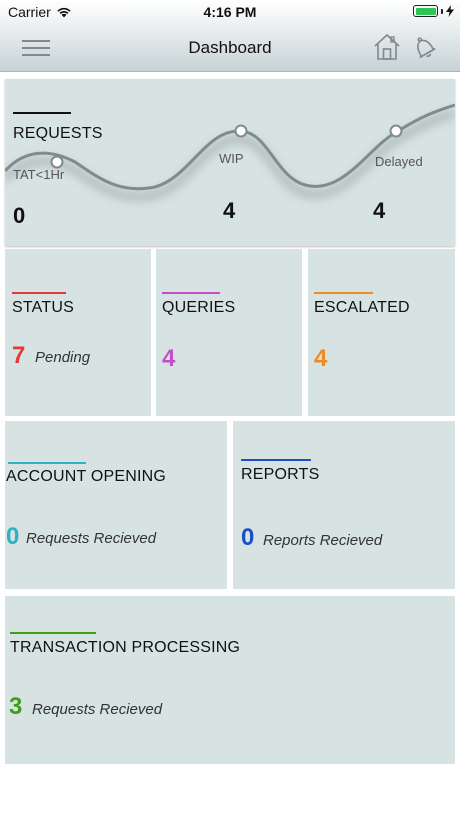 The height and width of the screenshot is (818, 460). I want to click on transaction-processing-accent-line, so click(53, 633).